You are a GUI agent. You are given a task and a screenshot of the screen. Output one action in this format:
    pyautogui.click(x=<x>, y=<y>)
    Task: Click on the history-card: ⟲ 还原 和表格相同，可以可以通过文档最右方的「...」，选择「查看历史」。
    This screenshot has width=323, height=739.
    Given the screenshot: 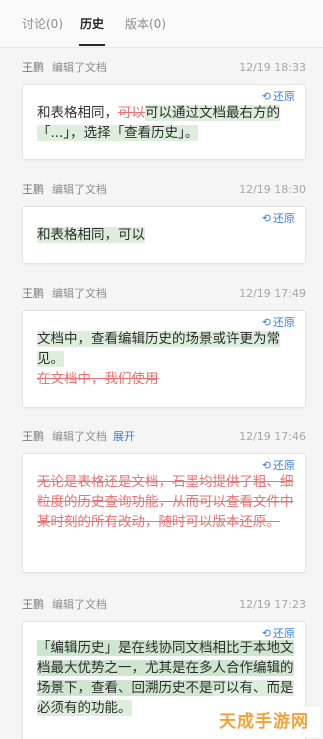 What is the action you would take?
    pyautogui.click(x=164, y=122)
    